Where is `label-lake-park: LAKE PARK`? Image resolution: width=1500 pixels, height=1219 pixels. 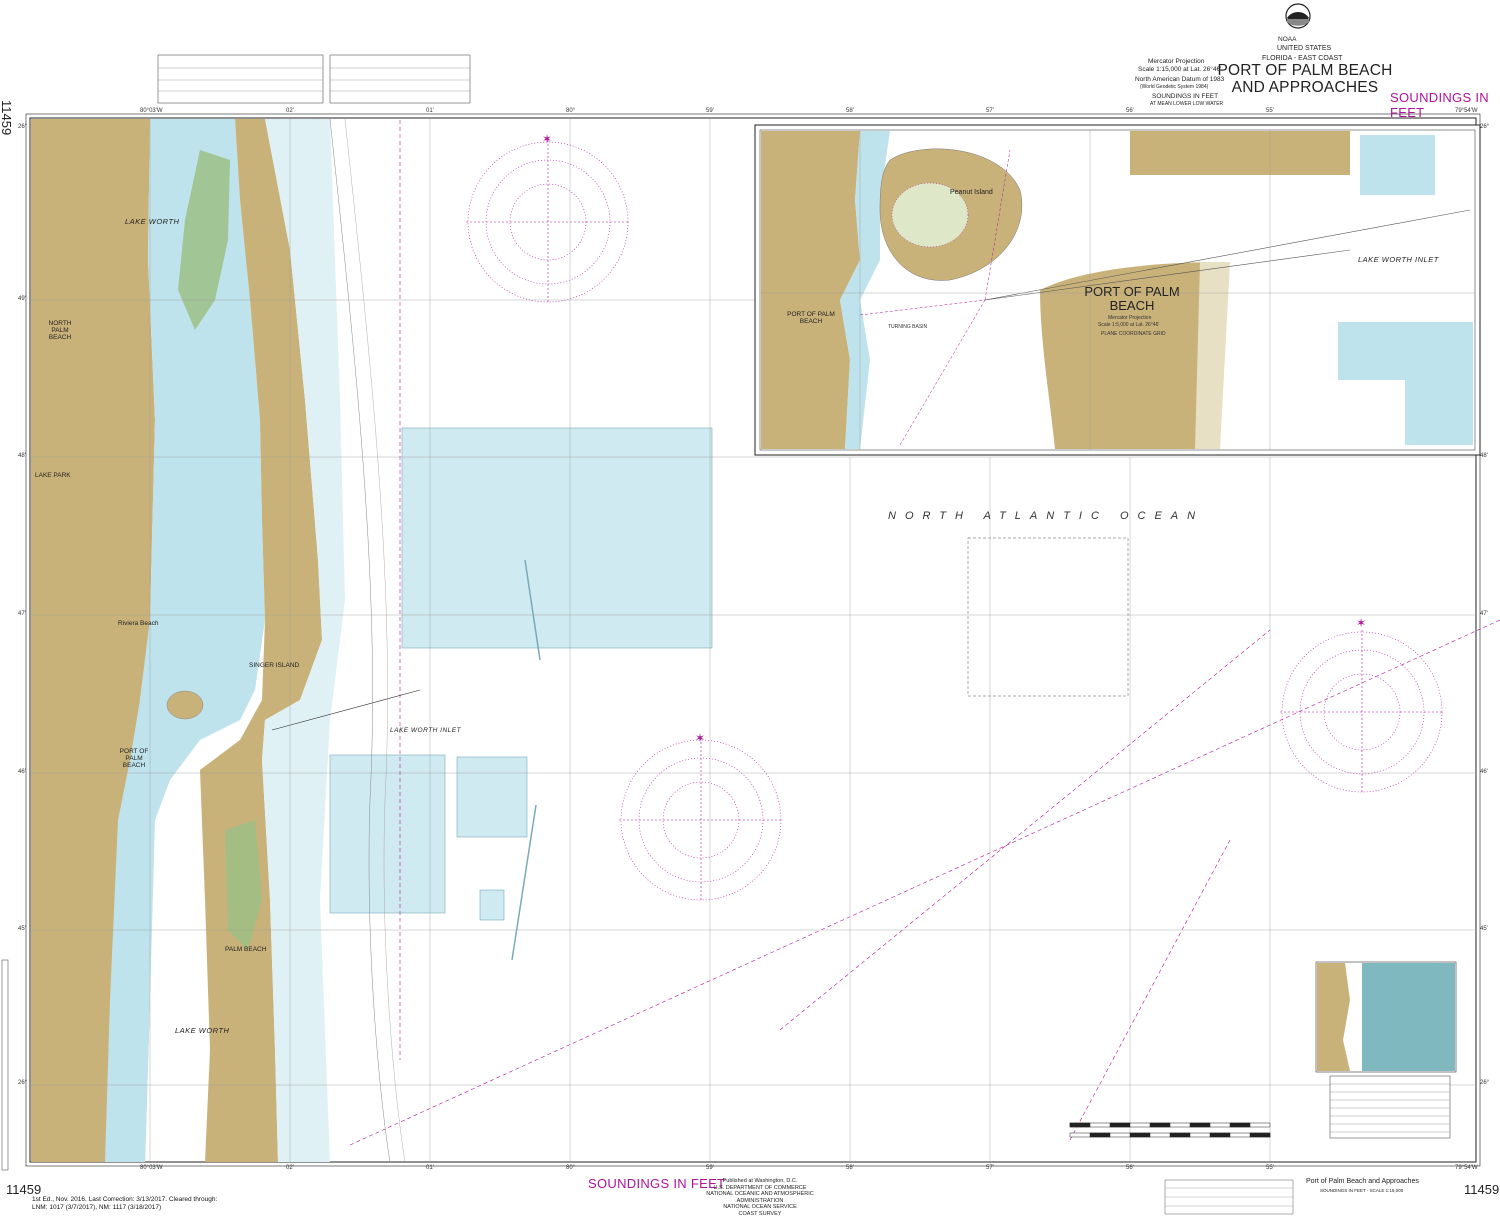
label-lake-park: LAKE PARK is located at coordinates (53, 475).